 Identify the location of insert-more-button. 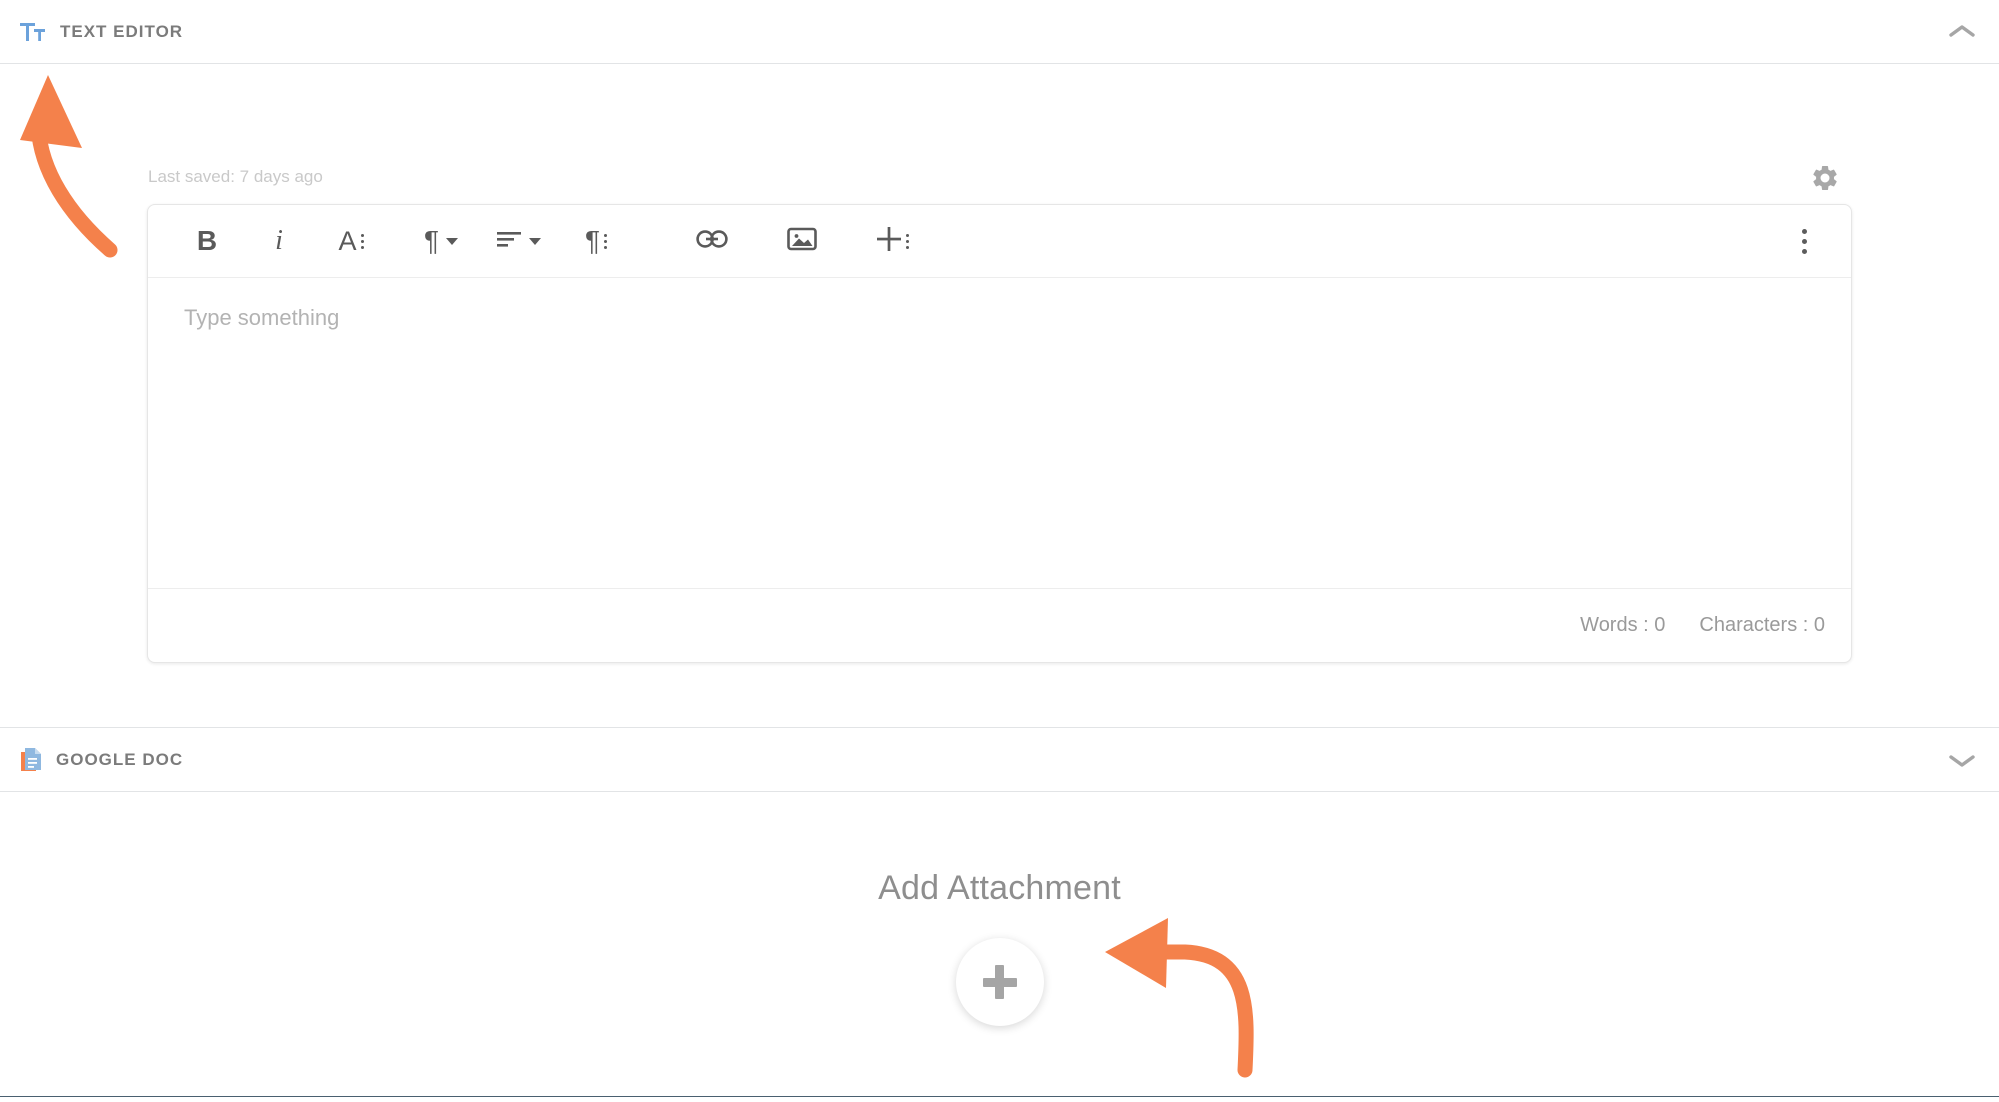
(892, 241).